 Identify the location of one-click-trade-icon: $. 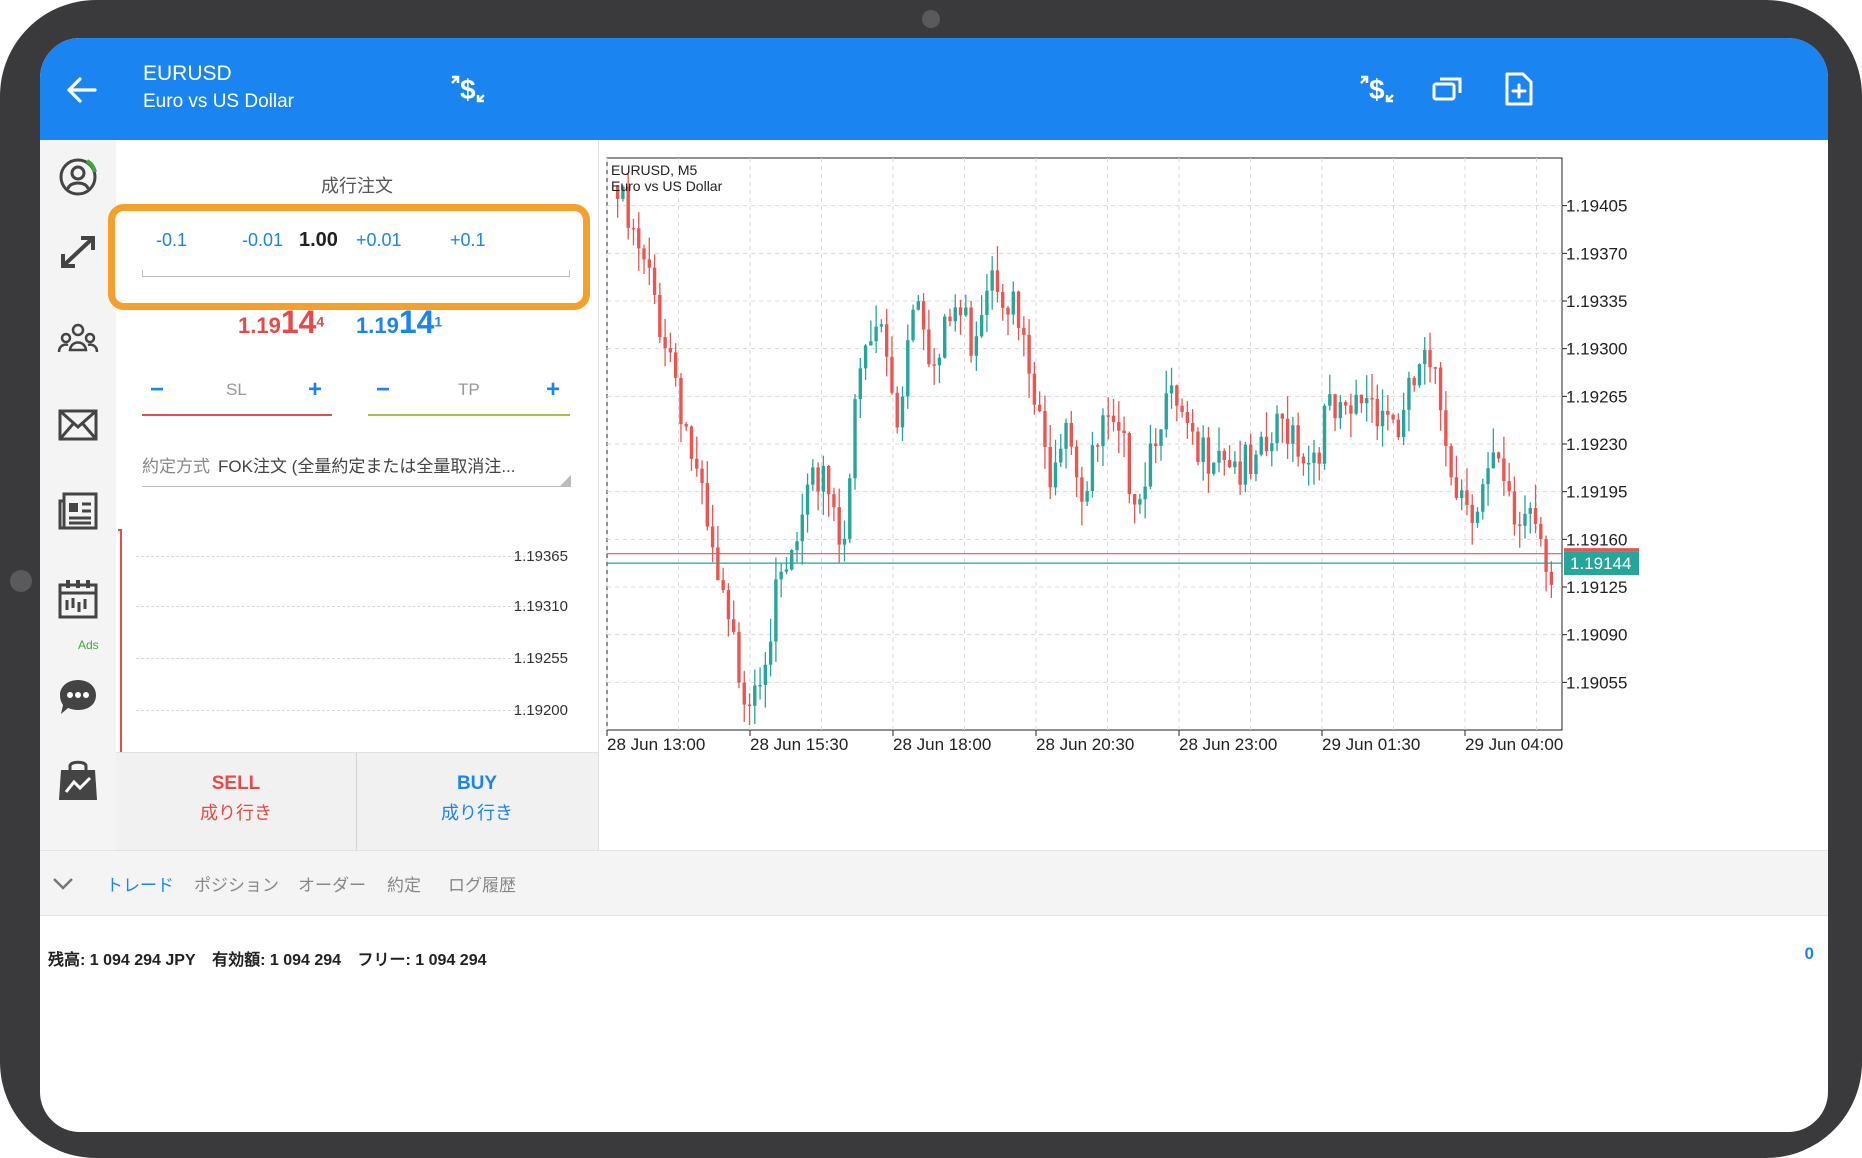
(1377, 89).